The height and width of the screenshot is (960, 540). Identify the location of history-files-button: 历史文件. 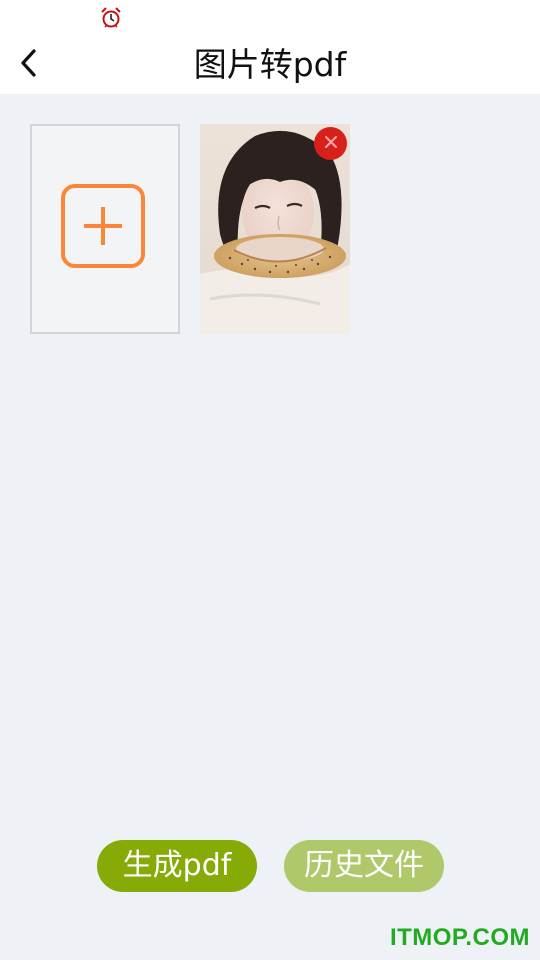
(364, 866).